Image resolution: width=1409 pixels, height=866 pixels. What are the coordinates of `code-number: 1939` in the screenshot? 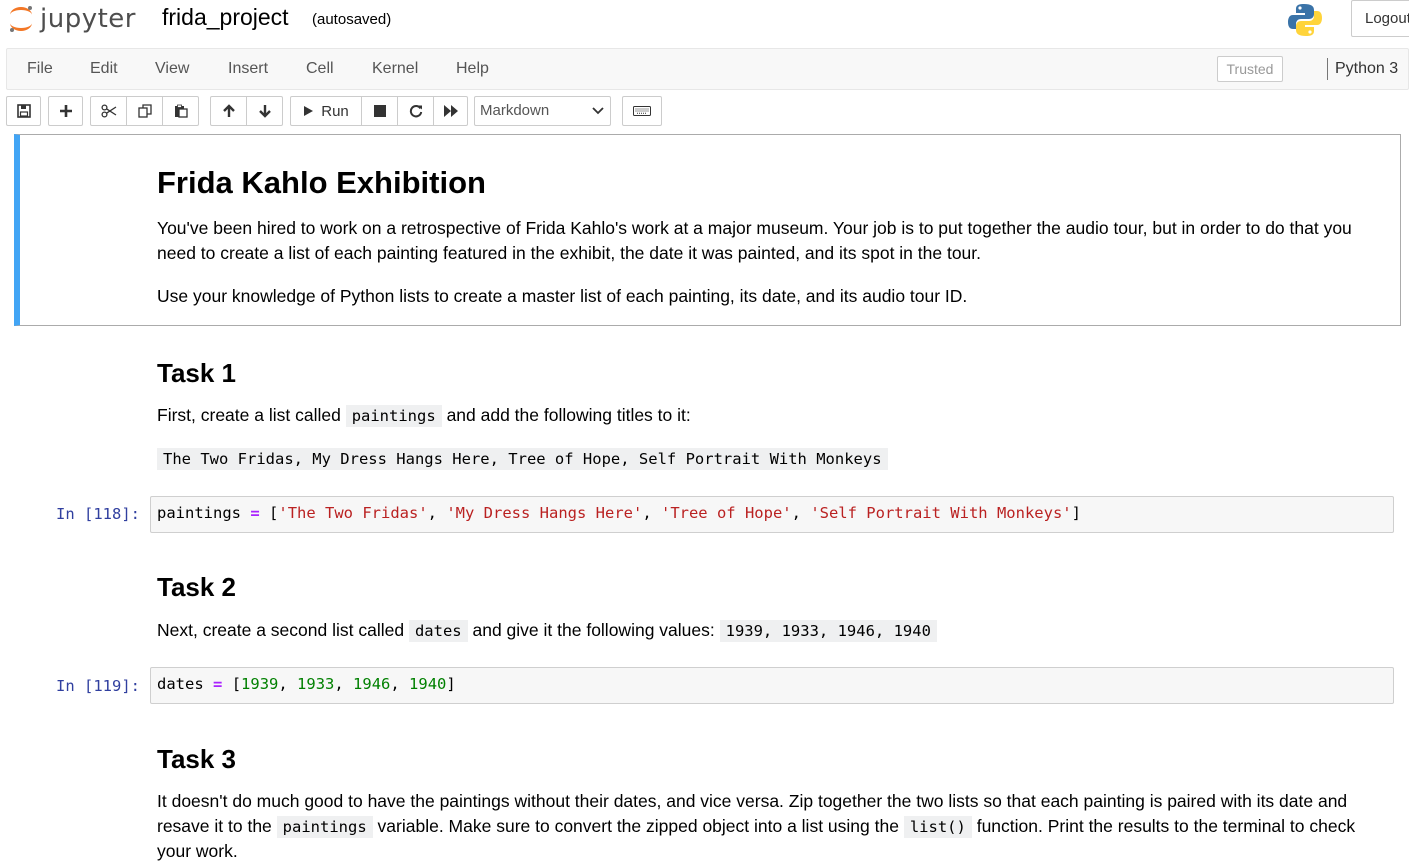 It's located at (260, 684).